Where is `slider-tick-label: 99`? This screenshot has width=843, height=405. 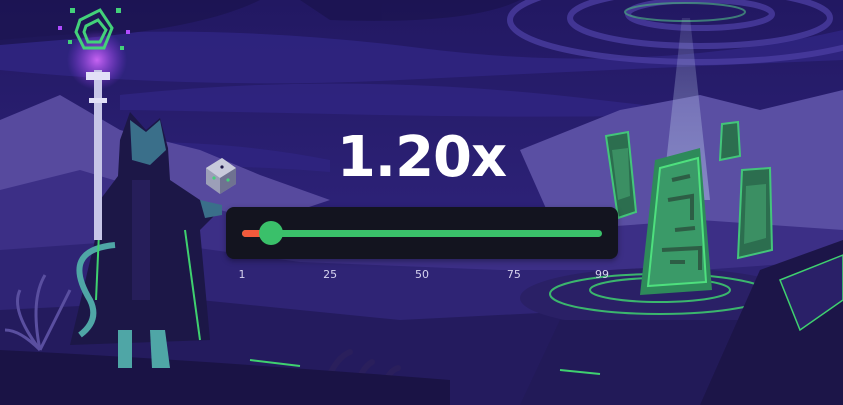 slider-tick-label: 99 is located at coordinates (602, 274).